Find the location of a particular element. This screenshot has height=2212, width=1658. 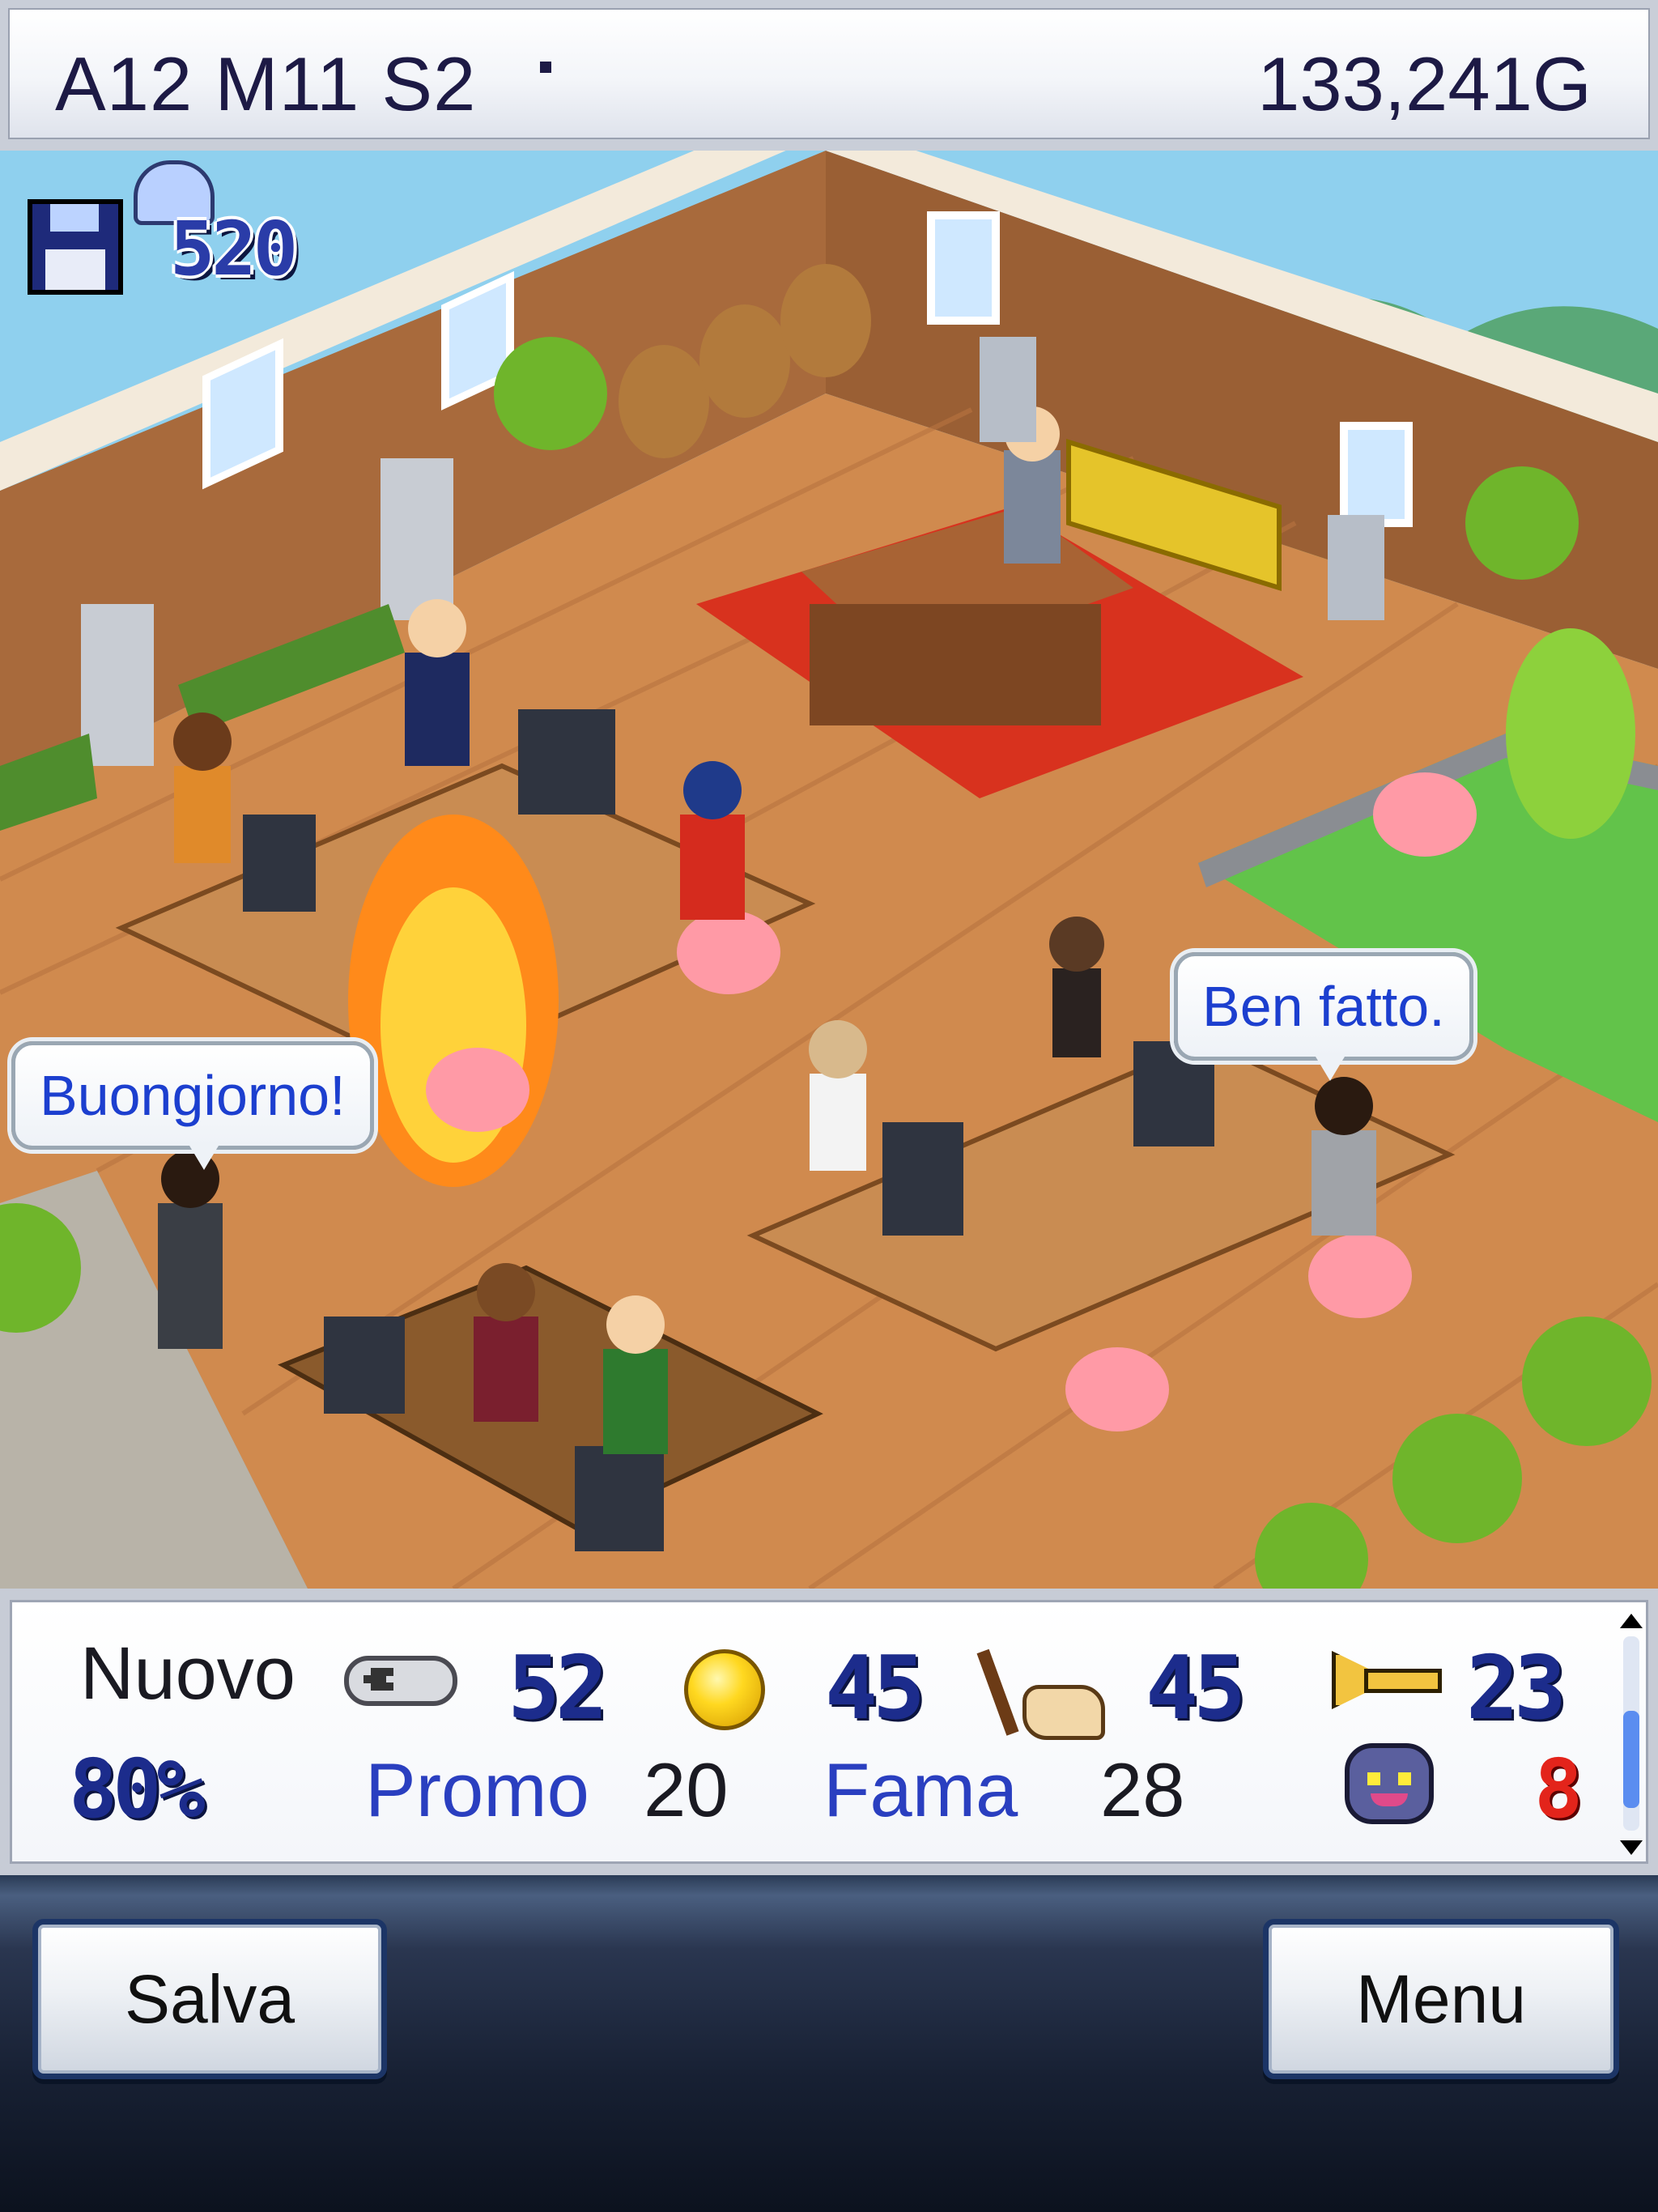

game-status-panel: Nuovo 52 45 45 23 80% Promo 20 Fama 28 8 is located at coordinates (829, 1732).